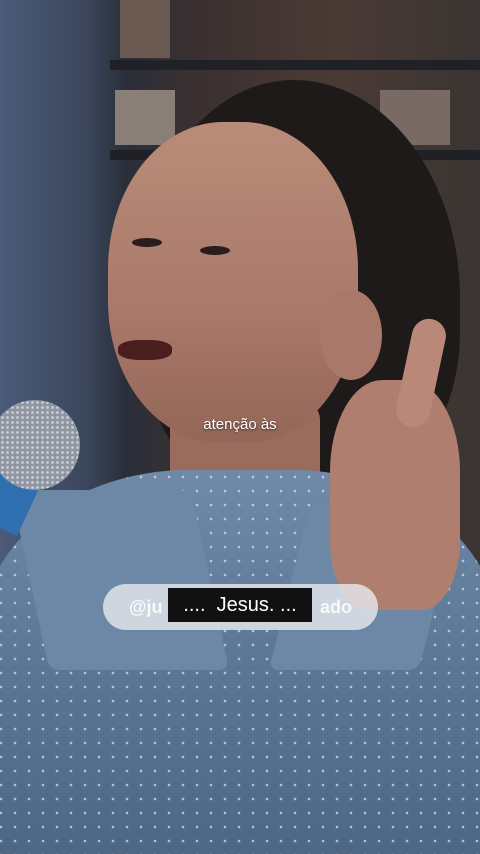 Image resolution: width=480 pixels, height=854 pixels. Describe the element at coordinates (146, 606) in the screenshot. I see `watermark-left: @ju` at that location.